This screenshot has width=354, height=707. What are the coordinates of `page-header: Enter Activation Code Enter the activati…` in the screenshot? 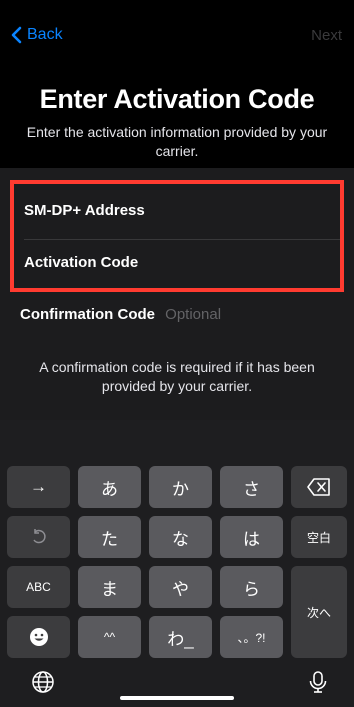 It's located at (177, 118).